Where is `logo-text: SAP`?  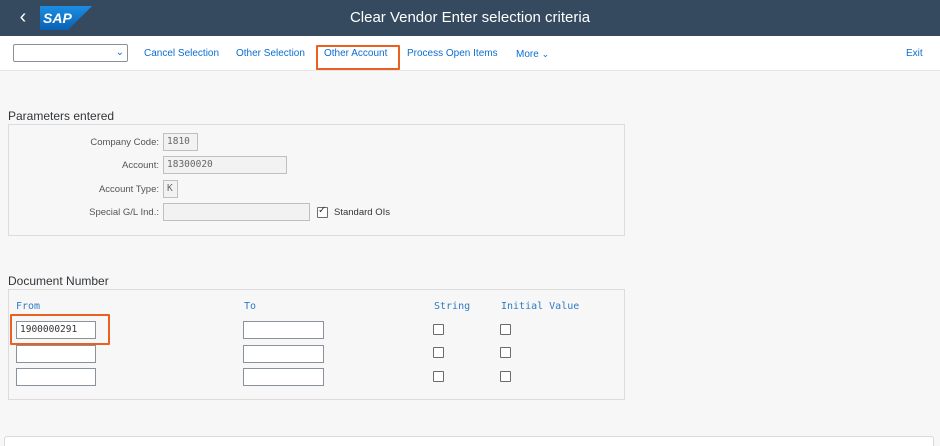
logo-text: SAP is located at coordinates (57, 18).